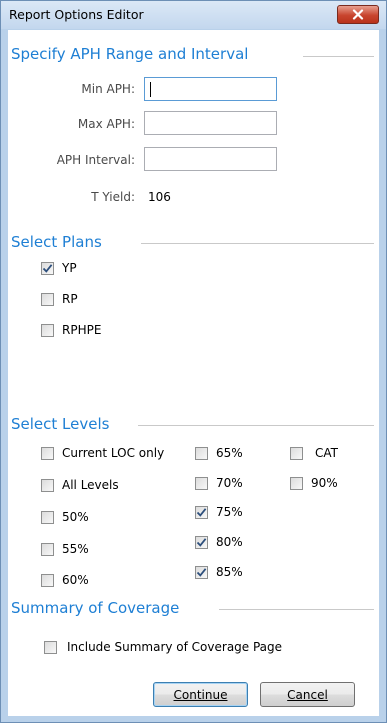  Describe the element at coordinates (75, 549) in the screenshot. I see `level-label: 55%` at that location.